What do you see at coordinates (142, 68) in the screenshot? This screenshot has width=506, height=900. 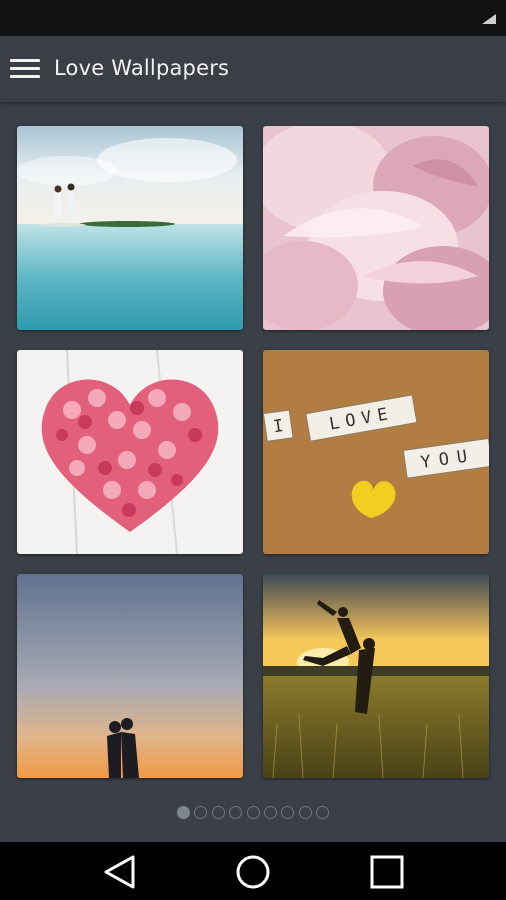 I see `app-title: Love Wallpapers` at bounding box center [142, 68].